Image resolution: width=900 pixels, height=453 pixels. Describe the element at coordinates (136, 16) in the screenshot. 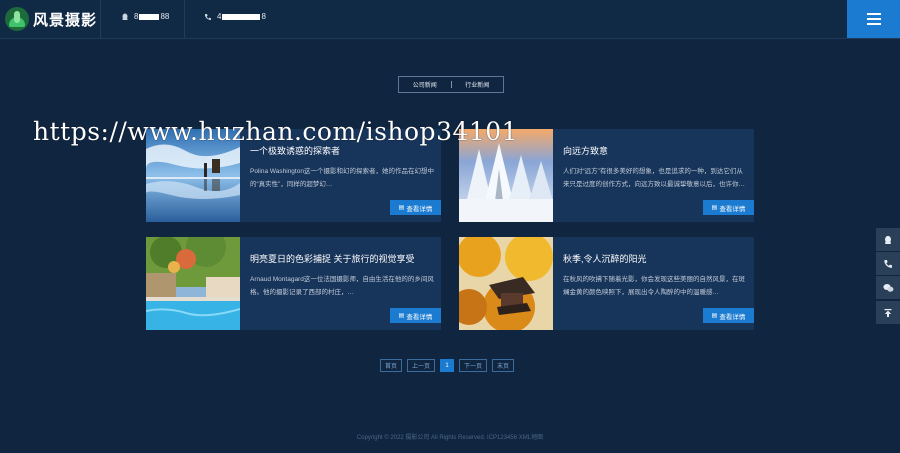

I see `contact-qq-prefix: 8` at that location.